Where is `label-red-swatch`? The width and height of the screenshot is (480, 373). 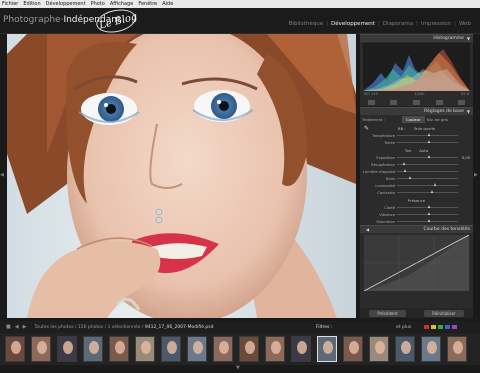 label-red-swatch is located at coordinates (426, 327).